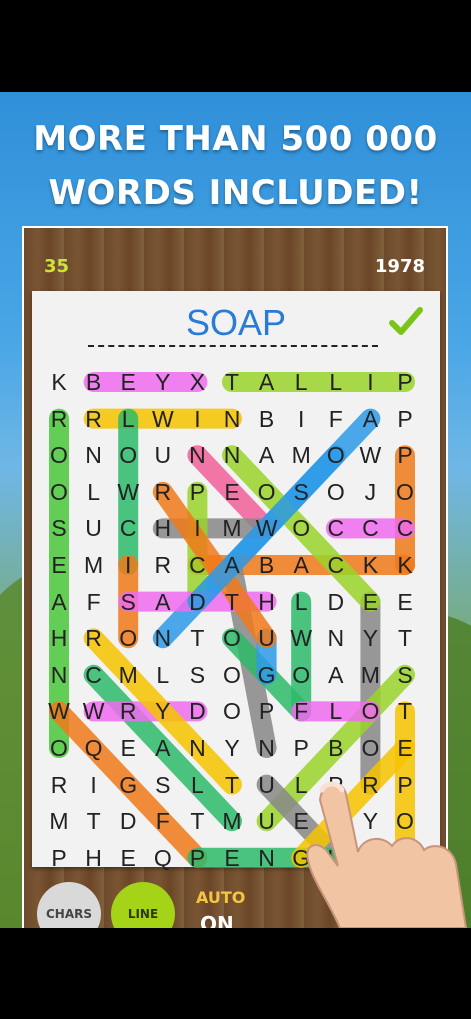  I want to click on grid-cell: G, so click(267, 675).